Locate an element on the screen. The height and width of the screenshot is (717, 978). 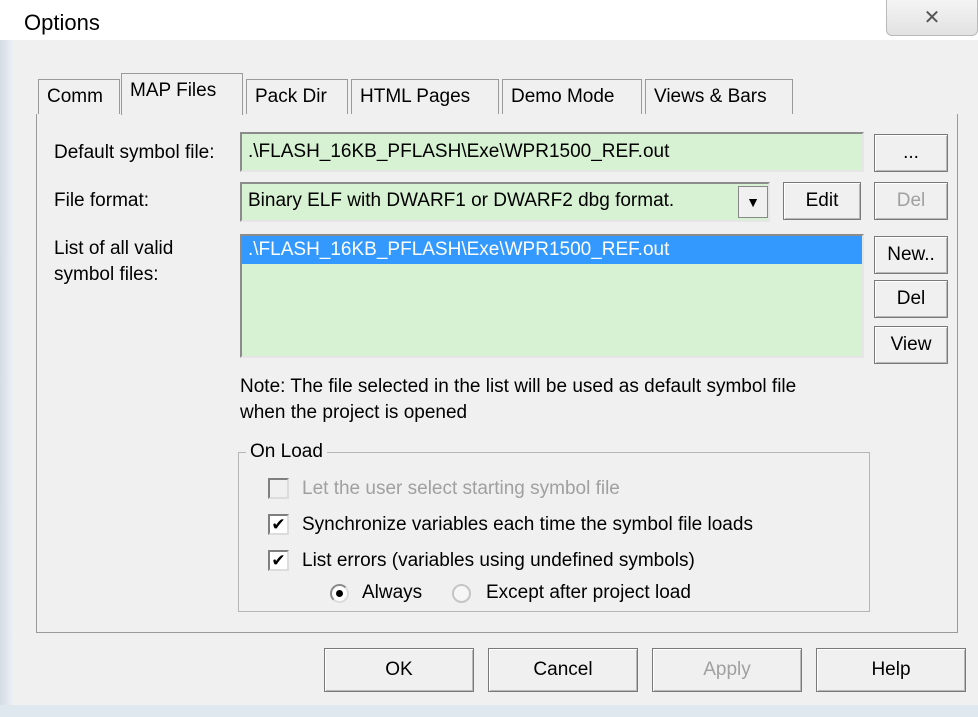
tab-label: Demo Mode is located at coordinates (563, 96).